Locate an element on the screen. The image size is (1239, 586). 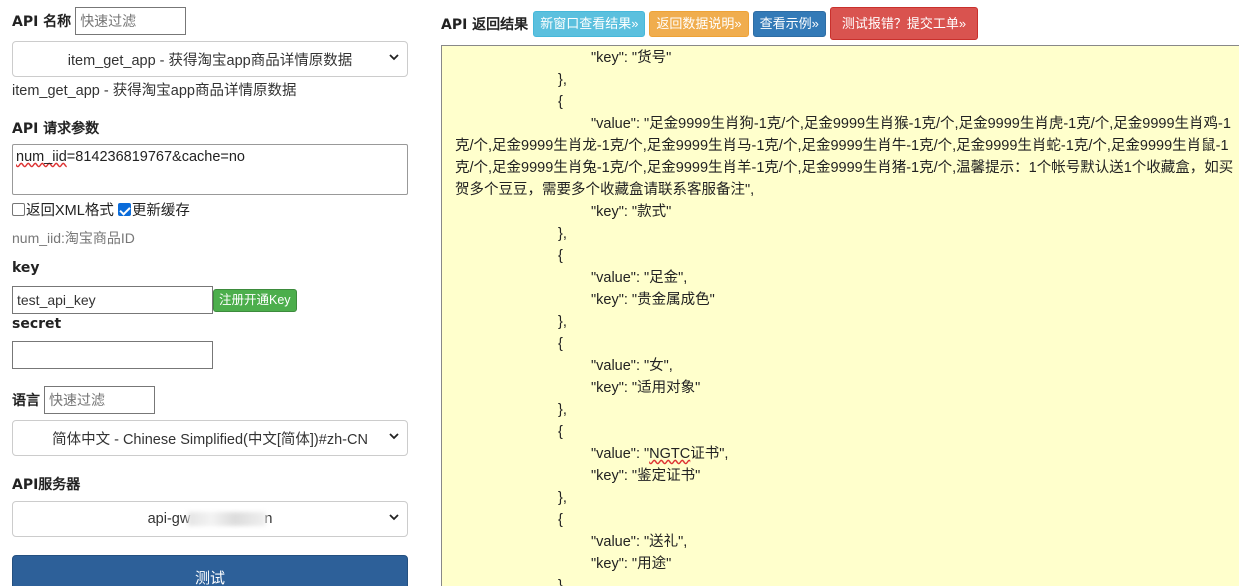
result-line: "key": "货号" is located at coordinates (631, 58).